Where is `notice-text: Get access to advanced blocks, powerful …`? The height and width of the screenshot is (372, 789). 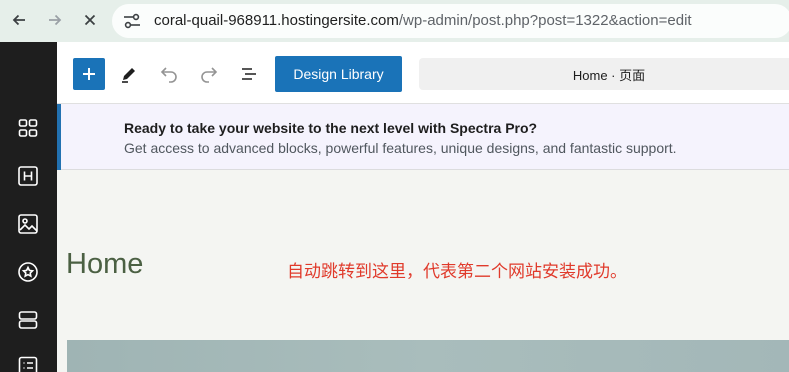
notice-text: Get access to advanced blocks, powerful … is located at coordinates (400, 148).